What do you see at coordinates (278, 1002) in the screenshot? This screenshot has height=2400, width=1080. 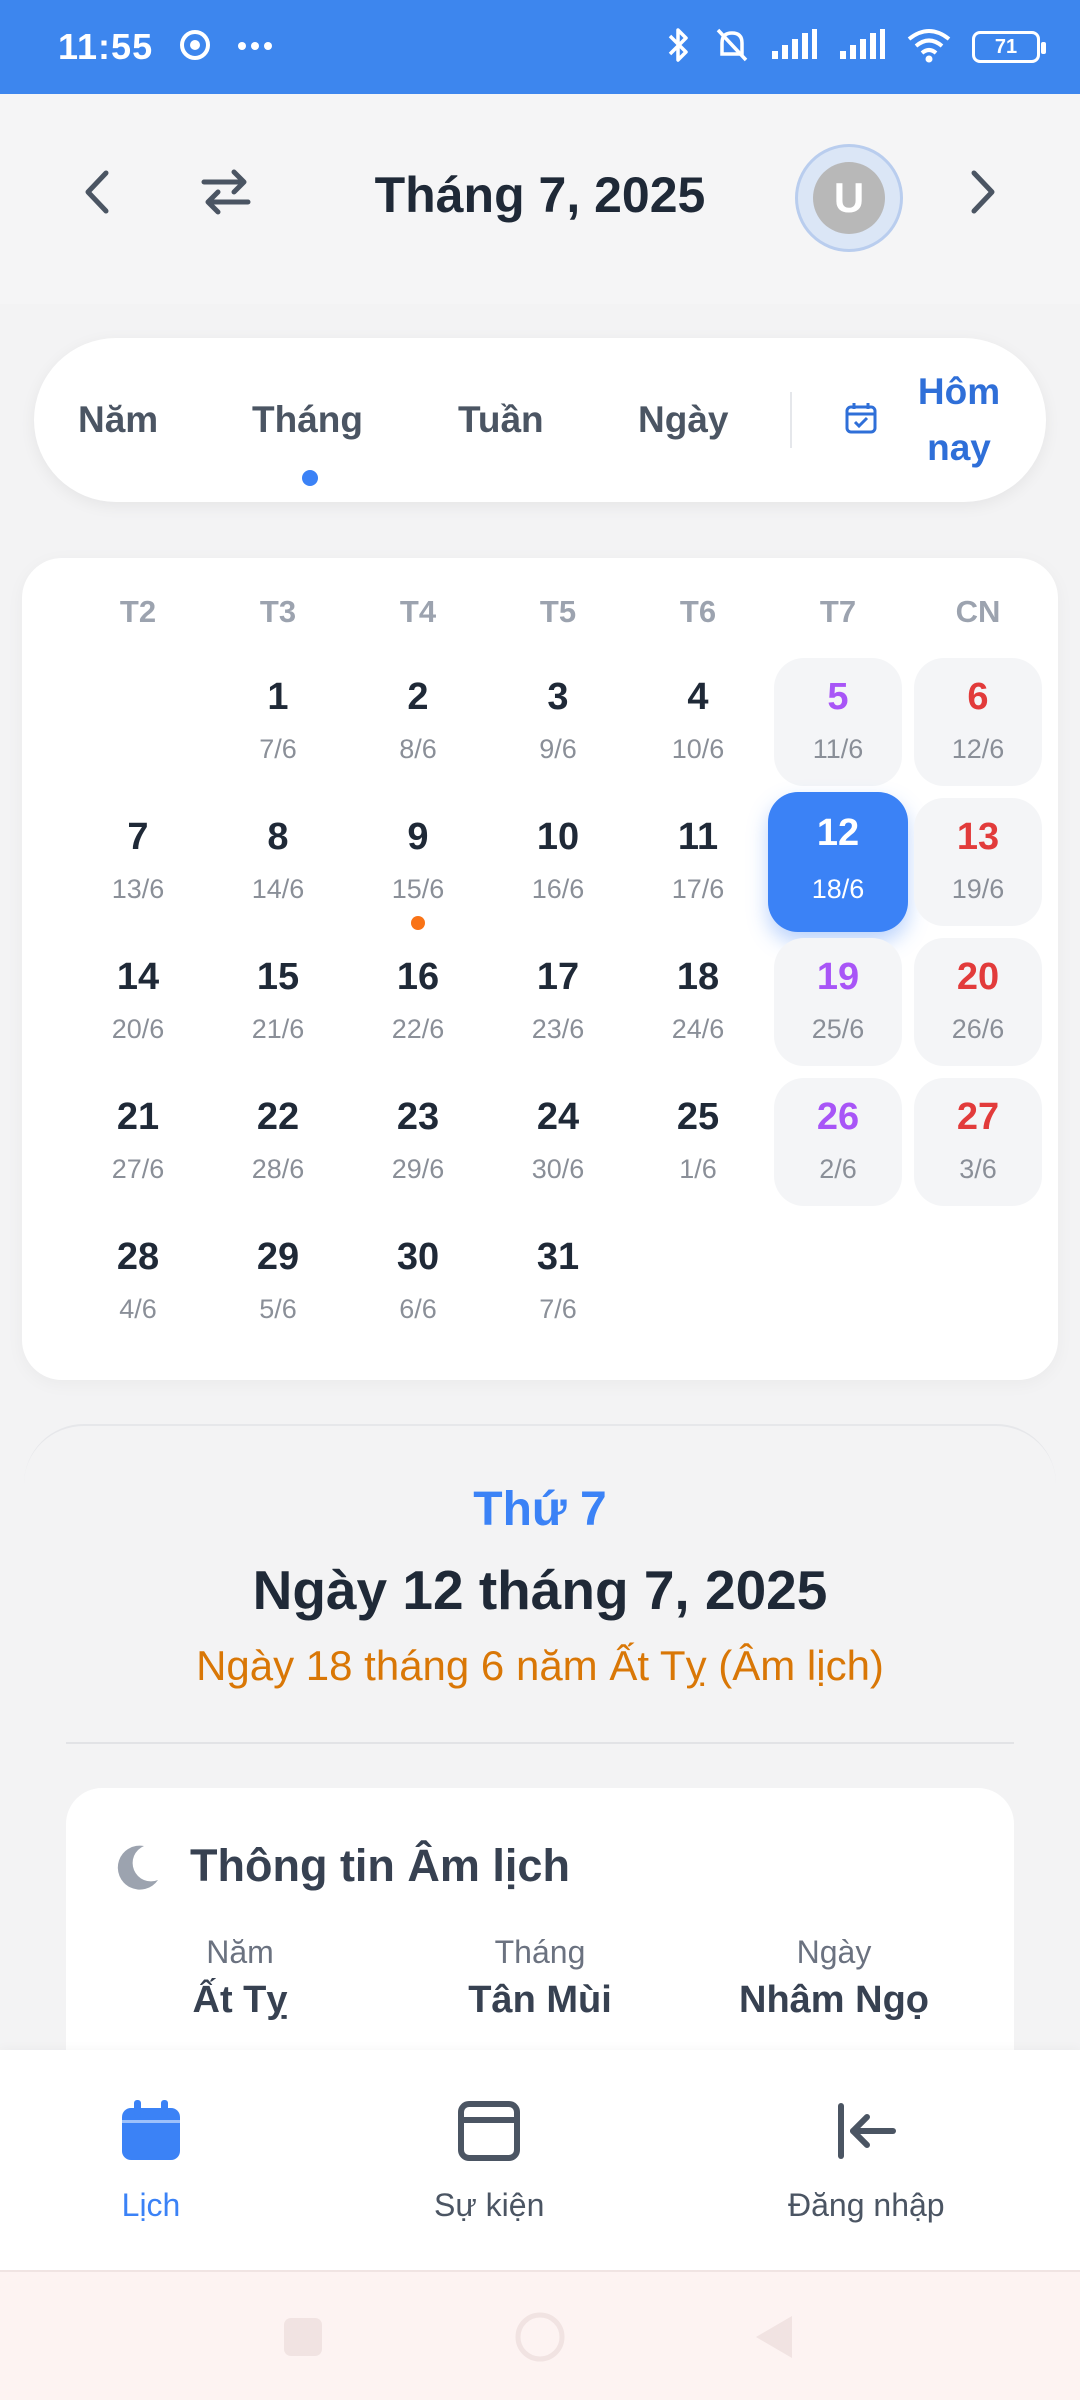 I see `calendar-day: 15 21/6` at bounding box center [278, 1002].